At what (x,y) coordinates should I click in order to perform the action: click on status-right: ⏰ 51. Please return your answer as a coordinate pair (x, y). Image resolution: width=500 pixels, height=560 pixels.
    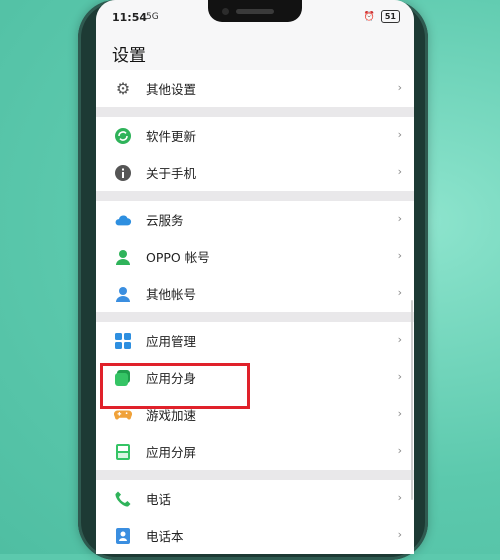
    Looking at the image, I should click on (382, 16).